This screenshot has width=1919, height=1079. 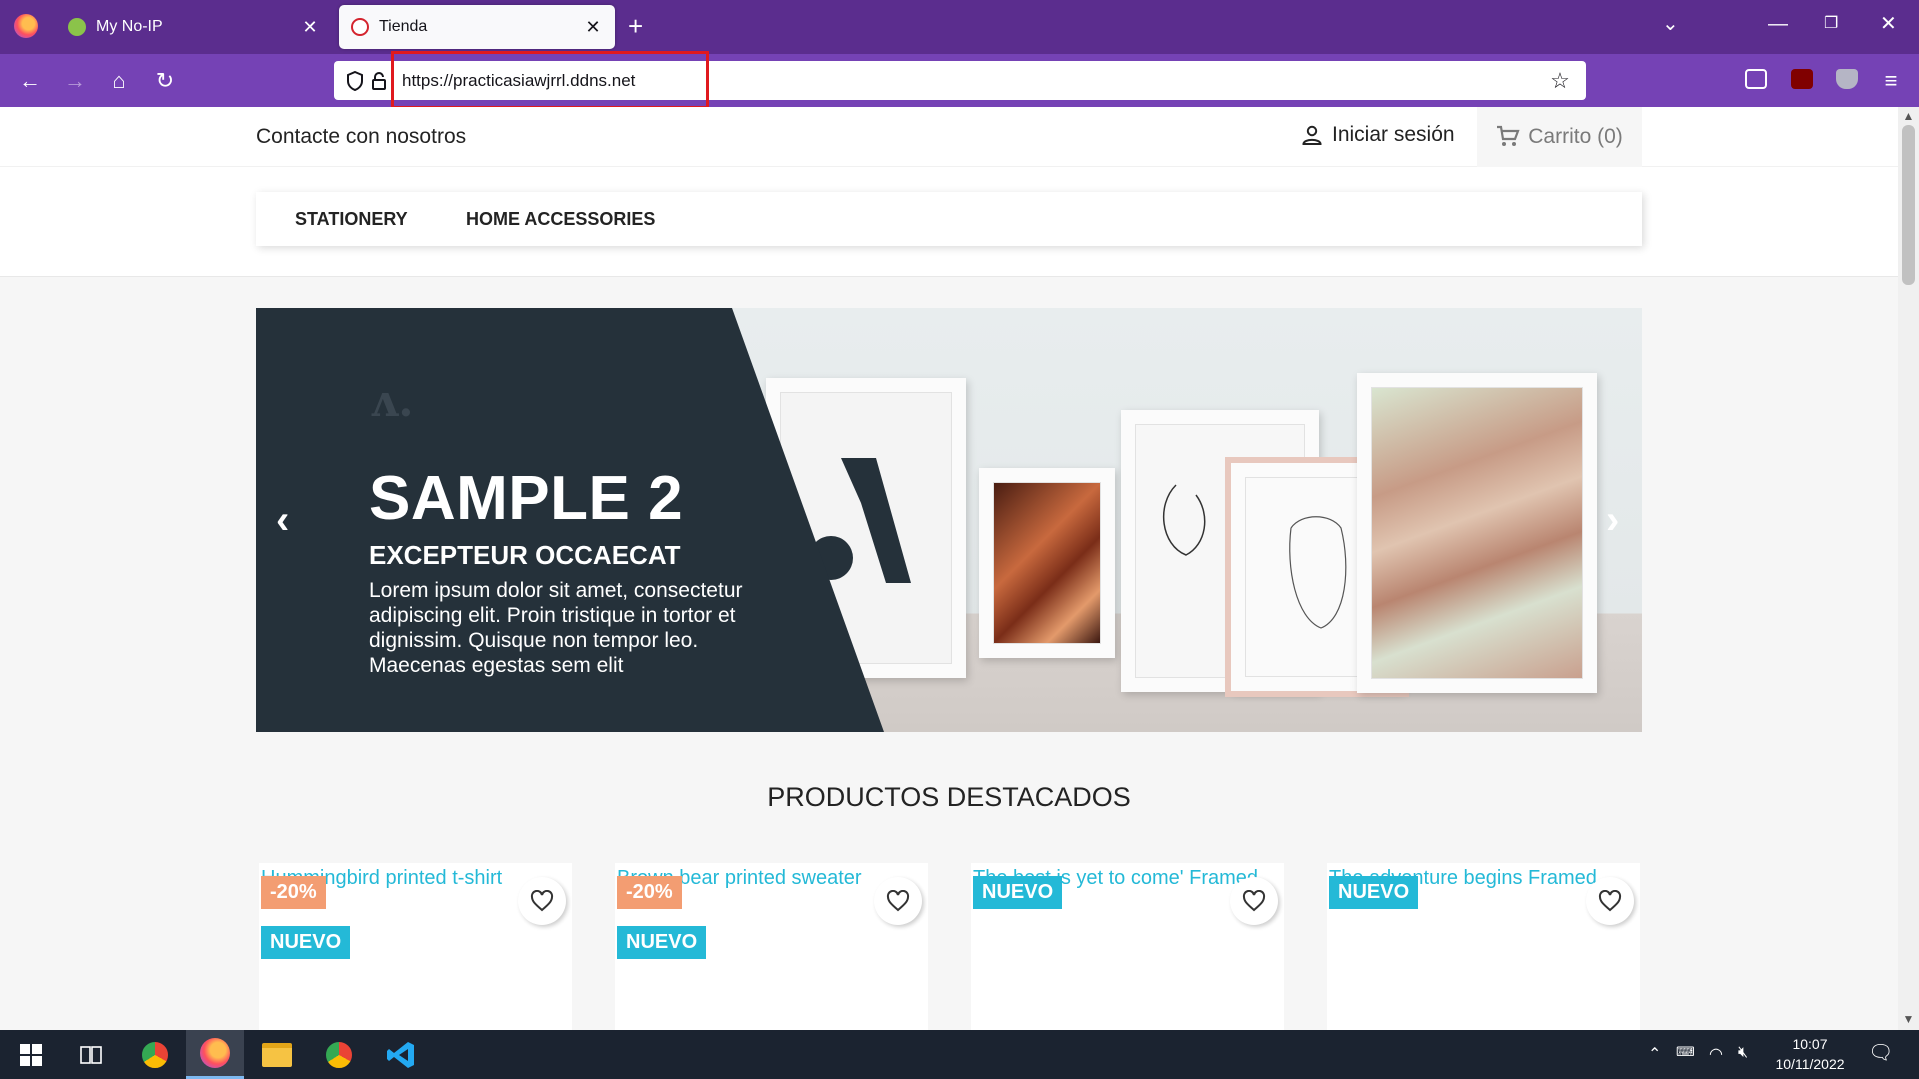 What do you see at coordinates (771, 946) in the screenshot?
I see `product-card: Brown bear printed sweater -20% NUEVO` at bounding box center [771, 946].